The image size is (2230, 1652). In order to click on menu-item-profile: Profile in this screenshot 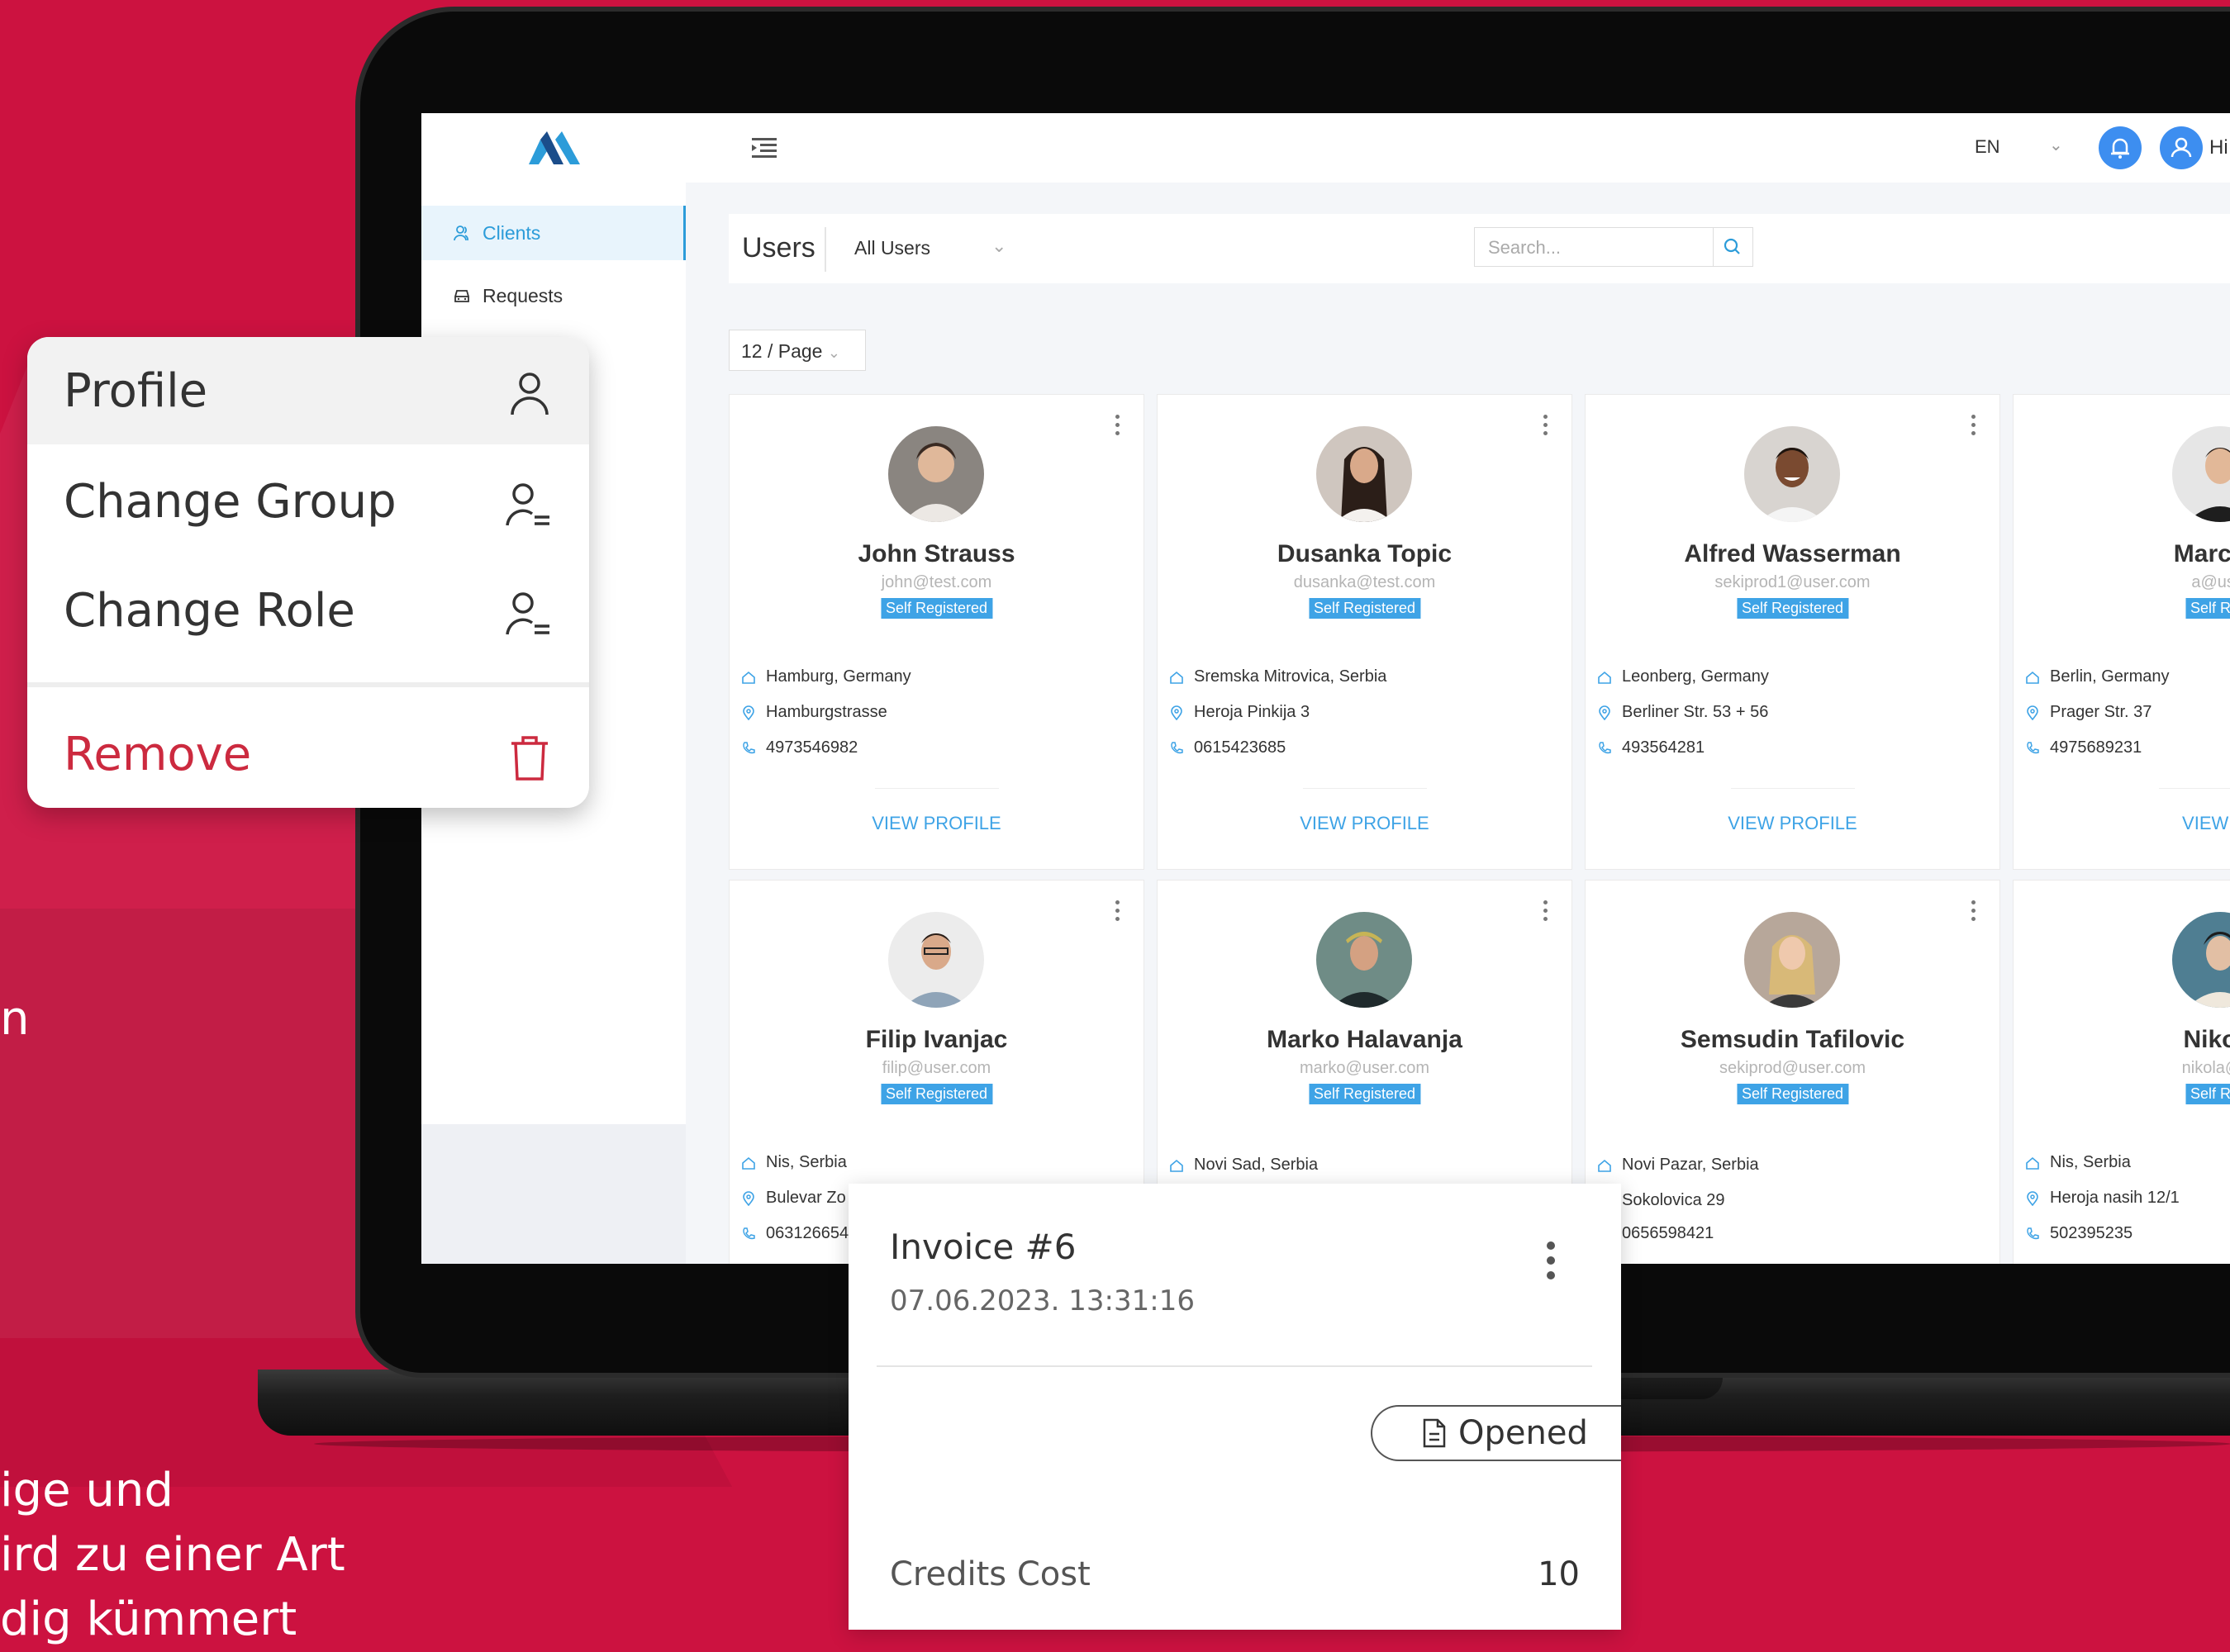, I will do `click(308, 390)`.